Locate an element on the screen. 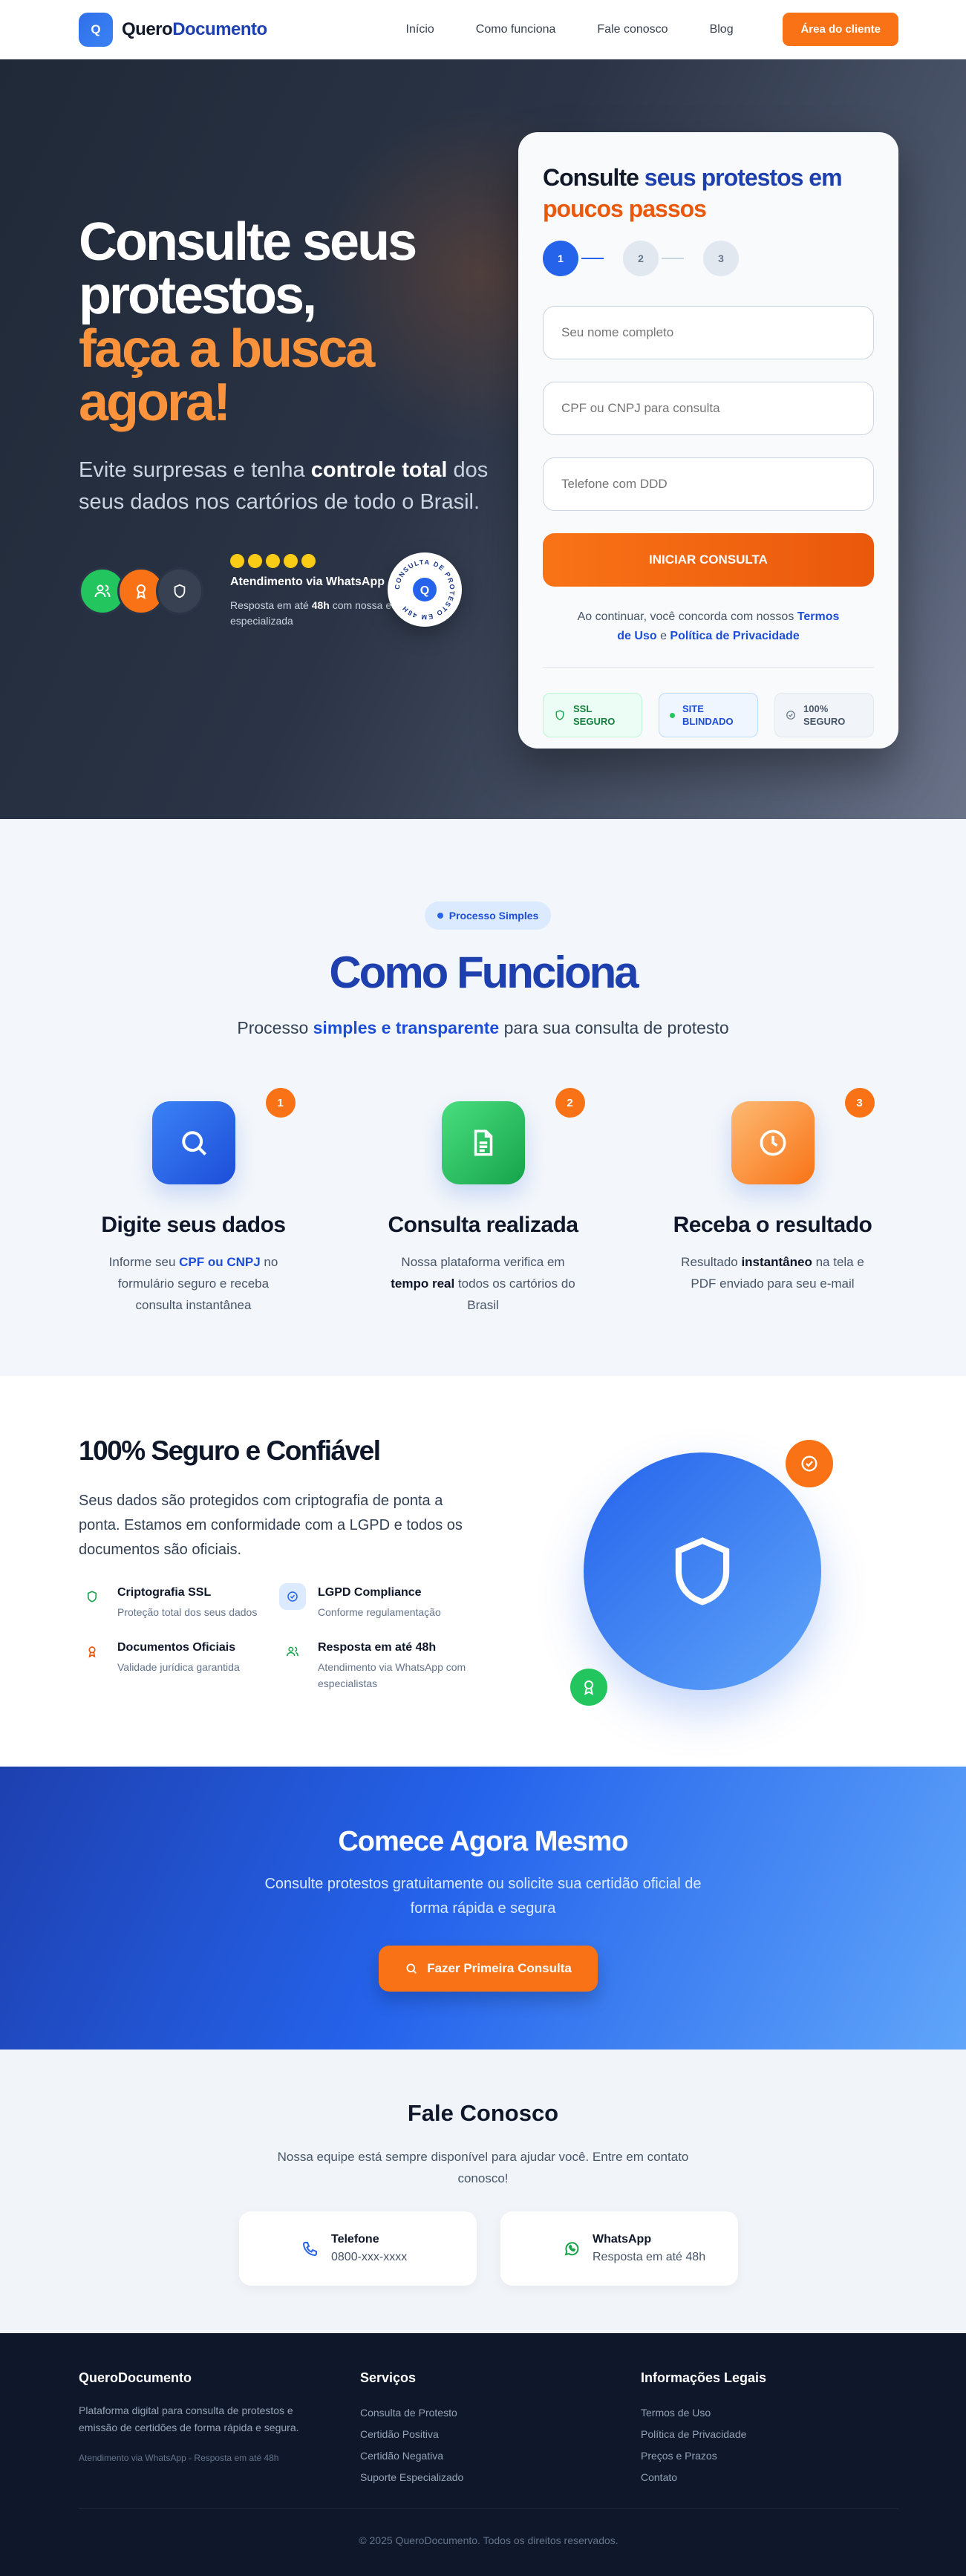 Image resolution: width=966 pixels, height=2576 pixels. footer-link-positiva: Certidão Positiva is located at coordinates (472, 2434).